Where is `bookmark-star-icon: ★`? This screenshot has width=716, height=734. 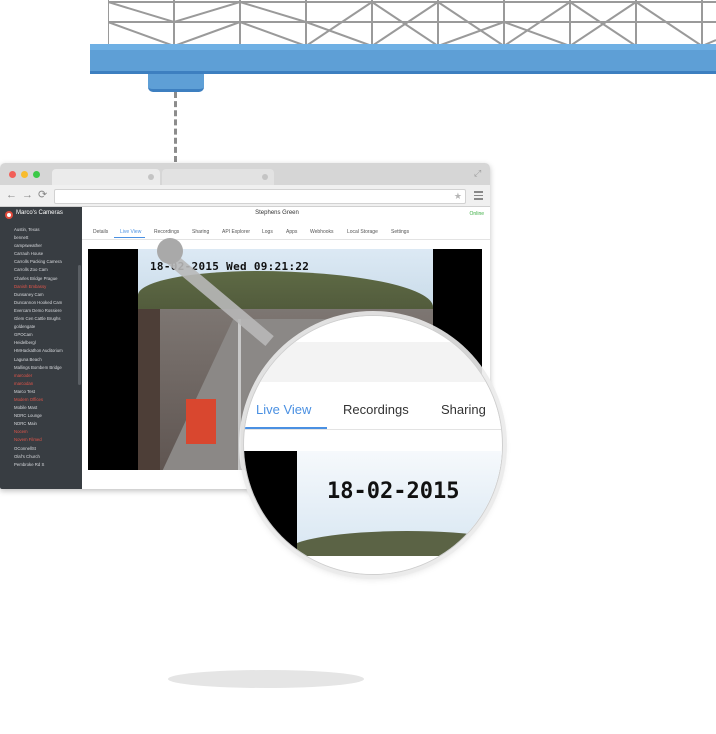
bookmark-star-icon: ★ is located at coordinates (458, 196).